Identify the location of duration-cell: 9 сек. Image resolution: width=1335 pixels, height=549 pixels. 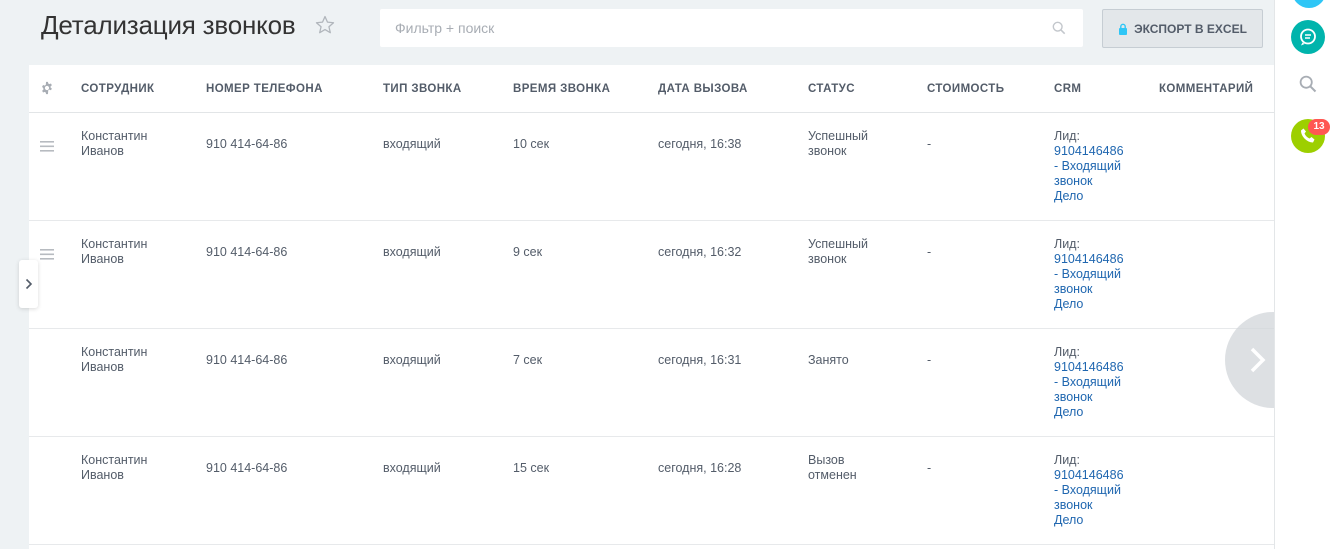
(528, 252).